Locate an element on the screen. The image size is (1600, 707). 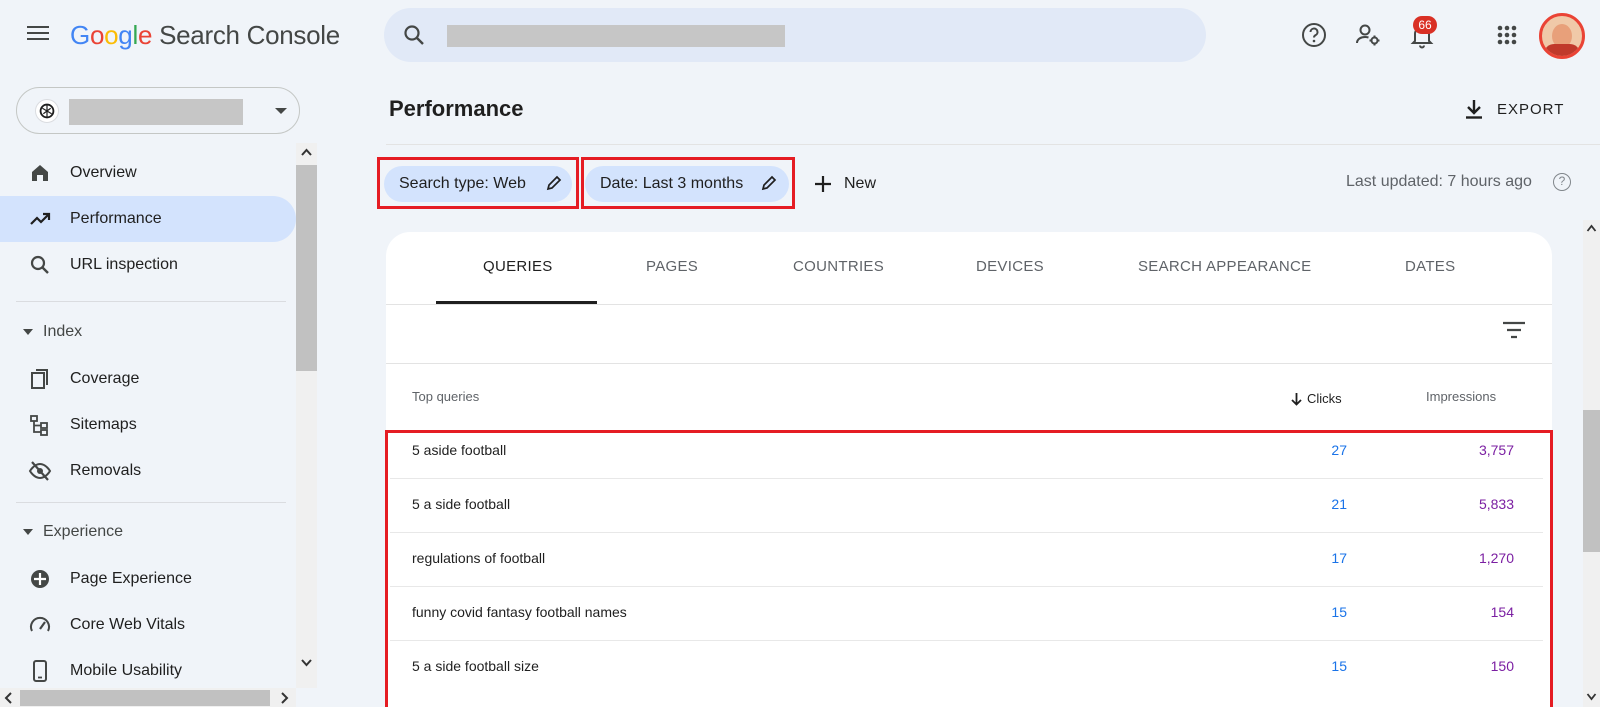
sidebar-item-label: Sitemaps is located at coordinates (103, 424).